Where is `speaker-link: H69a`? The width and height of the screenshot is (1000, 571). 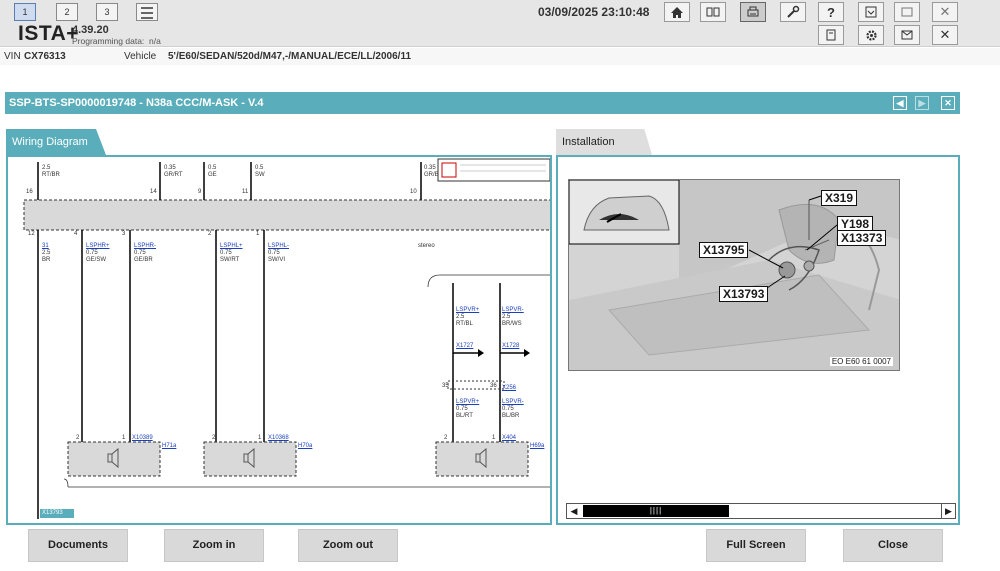
speaker-link: H69a is located at coordinates (537, 446).